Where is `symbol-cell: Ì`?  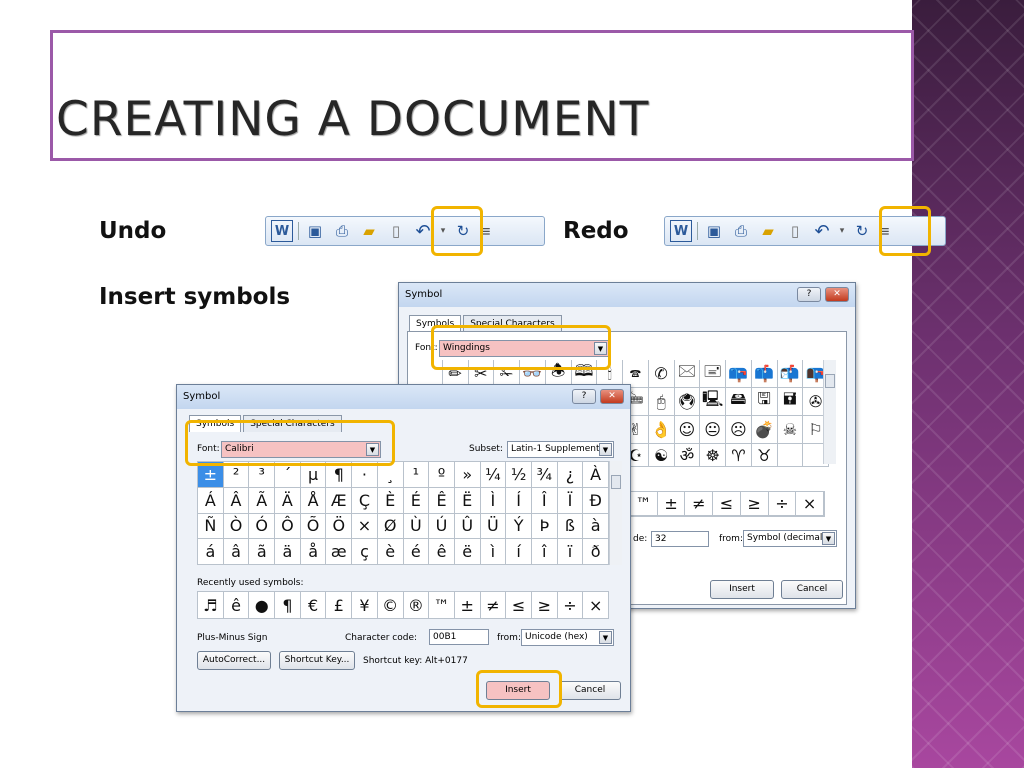
symbol-cell: Ì is located at coordinates (493, 500).